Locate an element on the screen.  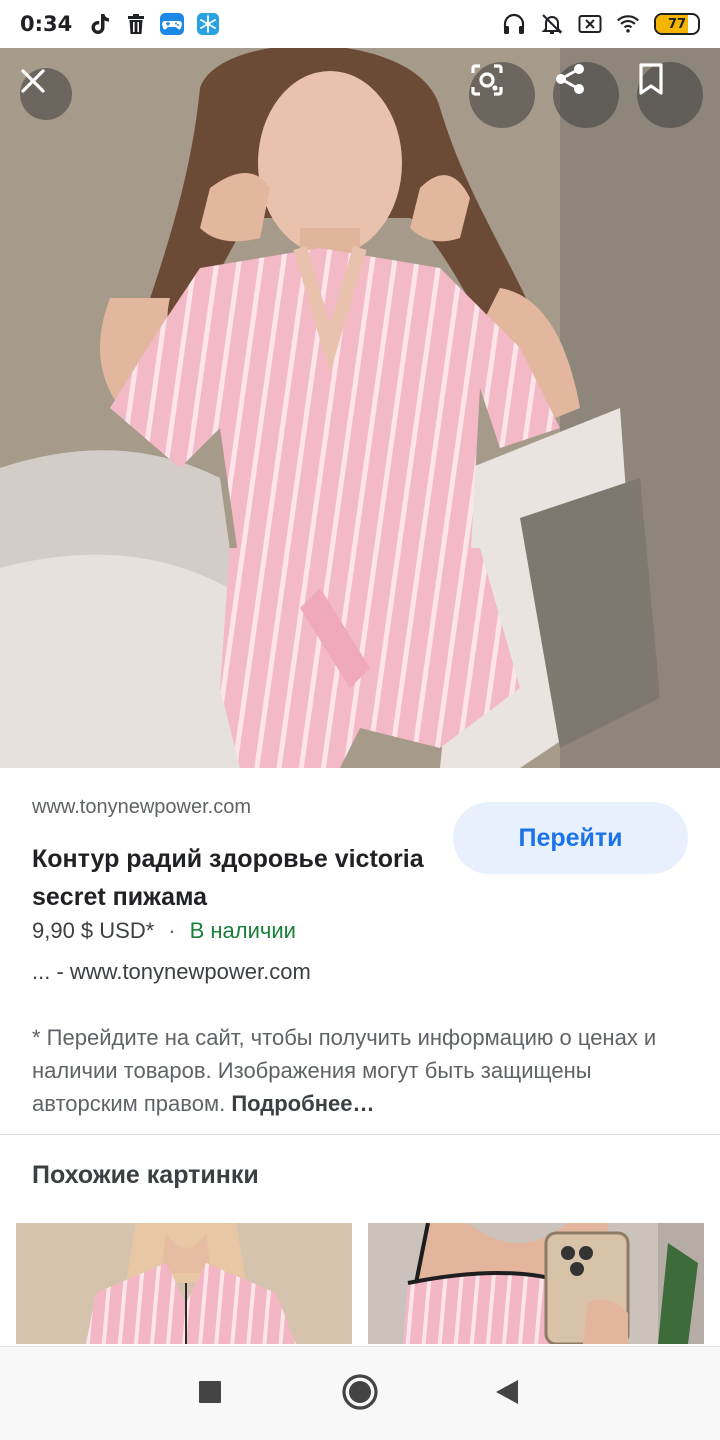
similar-image-2-photo is located at coordinates (536, 1283).